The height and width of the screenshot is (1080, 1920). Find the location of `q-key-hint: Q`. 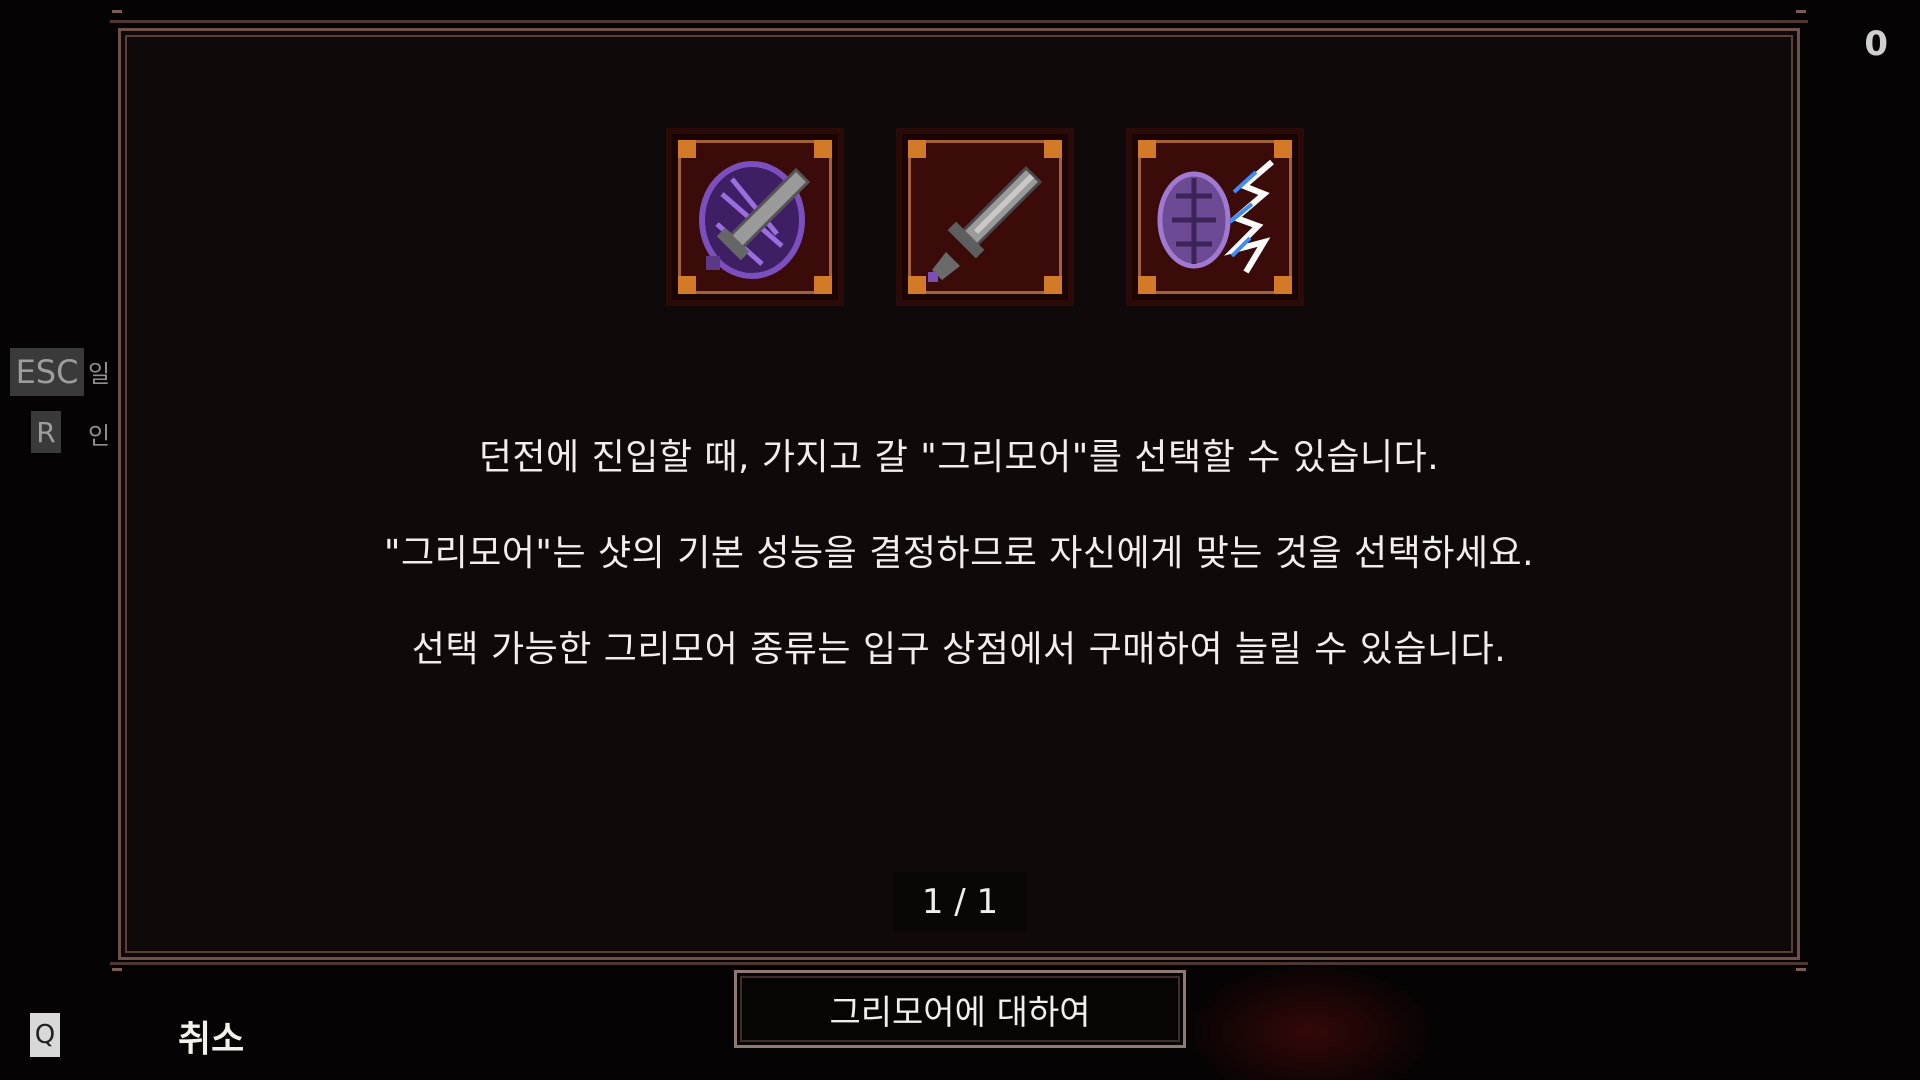

q-key-hint: Q is located at coordinates (45, 1035).